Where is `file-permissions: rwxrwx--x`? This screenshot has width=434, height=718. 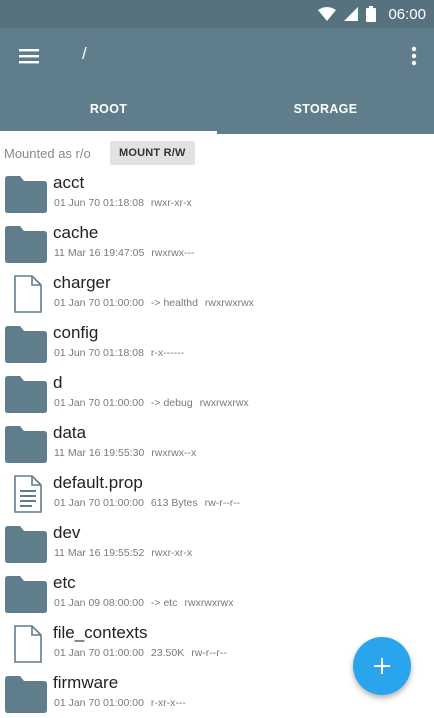
file-permissions: rwxrwx--x is located at coordinates (174, 453).